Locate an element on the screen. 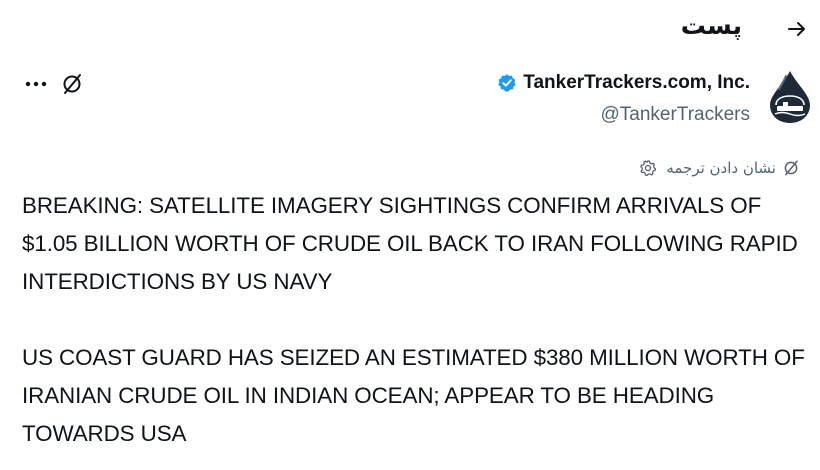  author-handle: @TankerTrackers is located at coordinates (675, 115).